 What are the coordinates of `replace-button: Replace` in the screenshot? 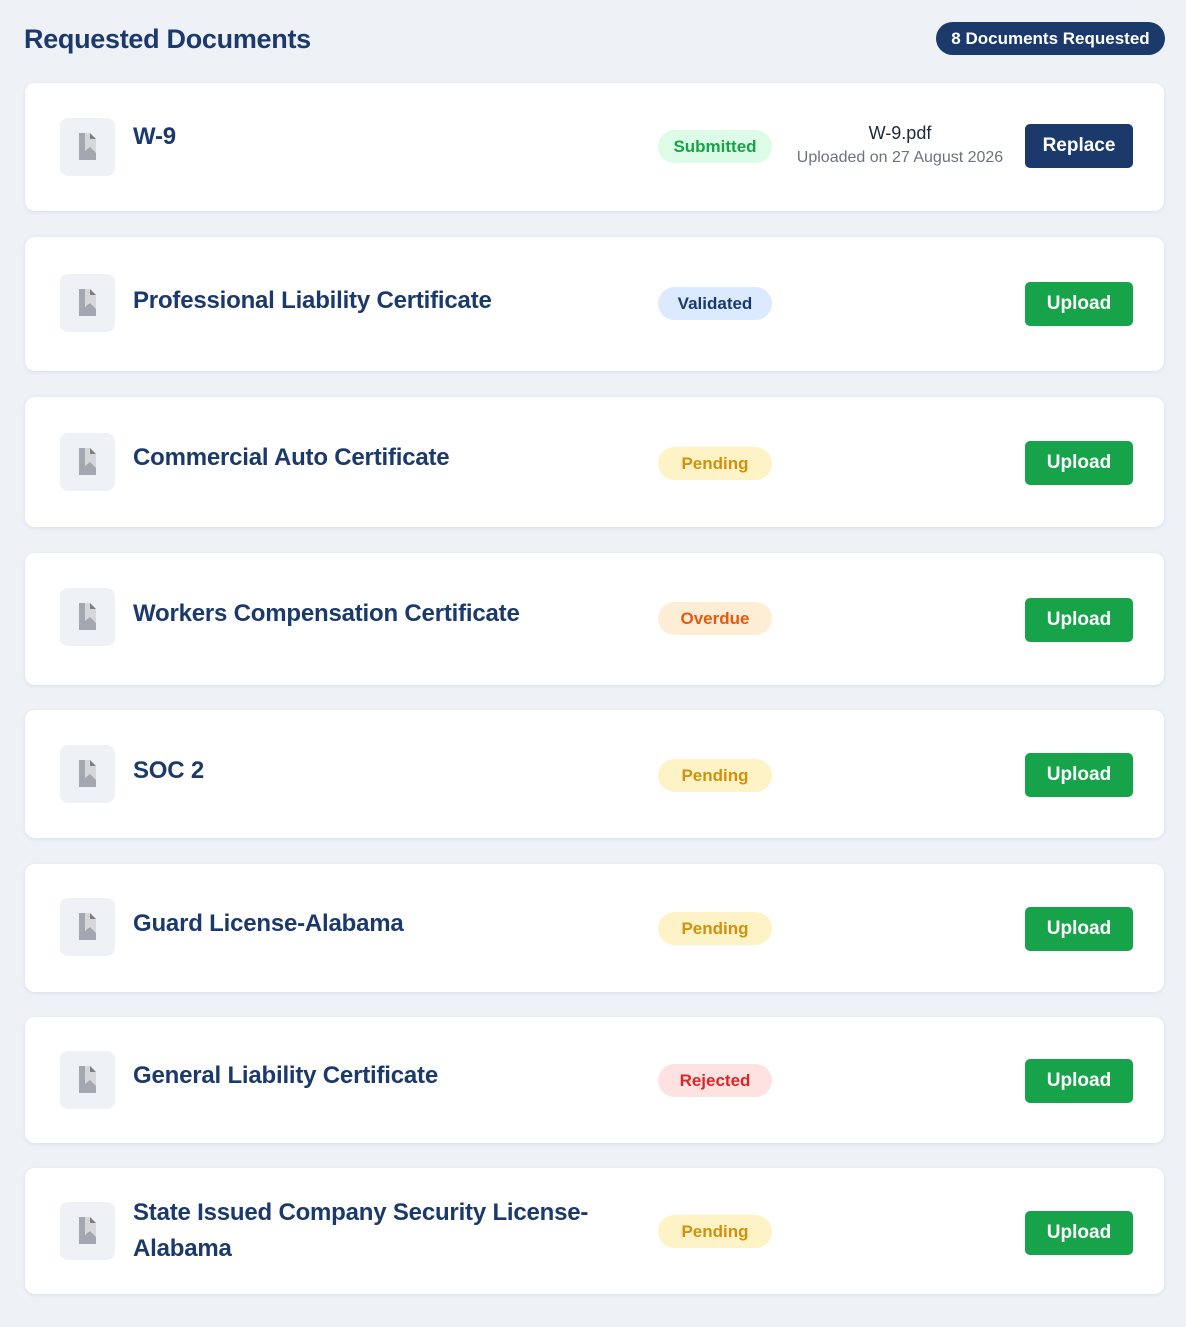 It's located at (1079, 146).